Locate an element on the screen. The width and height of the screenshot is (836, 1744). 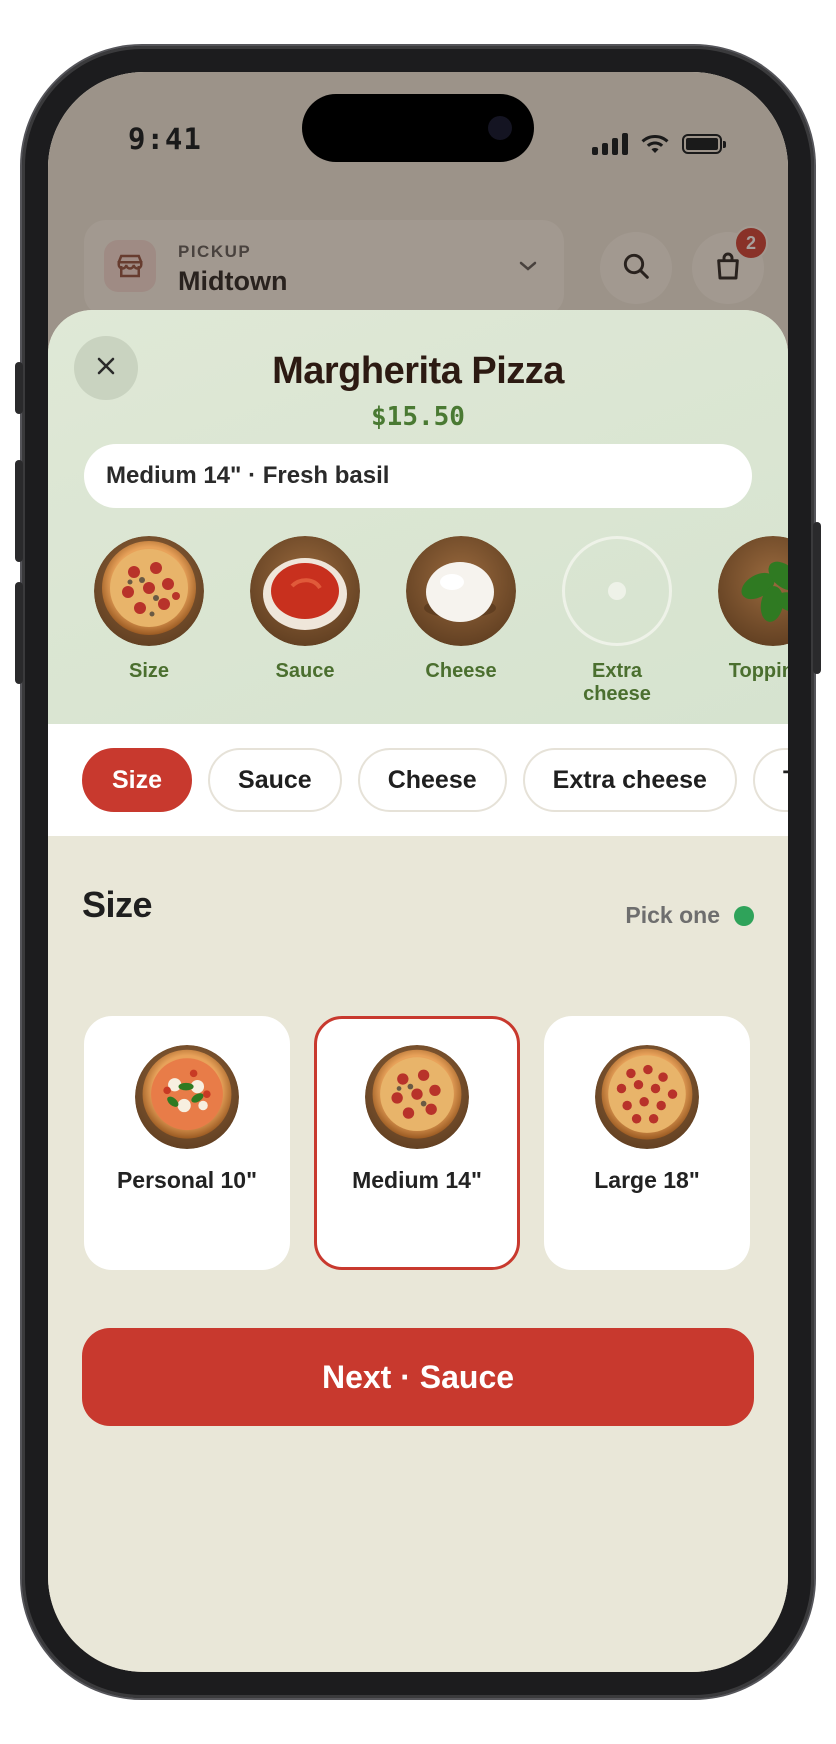
wifi-icon is located at coordinates (655, 144).